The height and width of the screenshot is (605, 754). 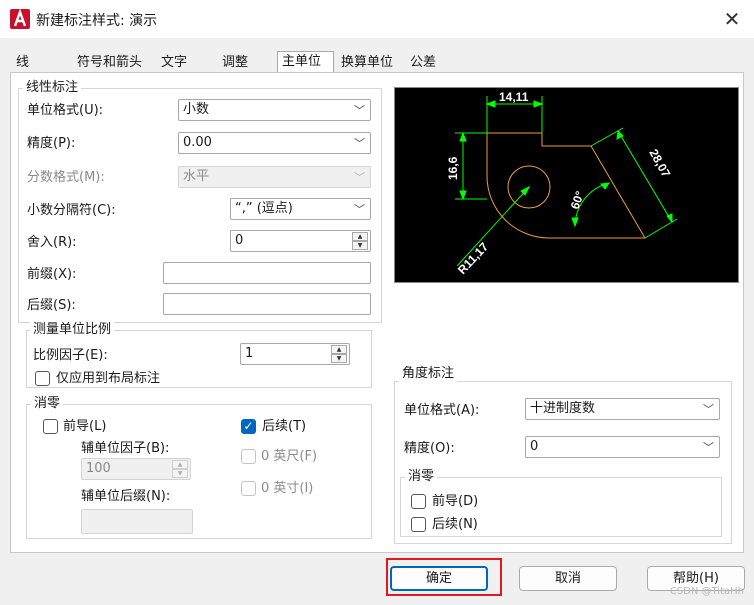 I want to click on preview-dim-angle: 60°, so click(x=577, y=200).